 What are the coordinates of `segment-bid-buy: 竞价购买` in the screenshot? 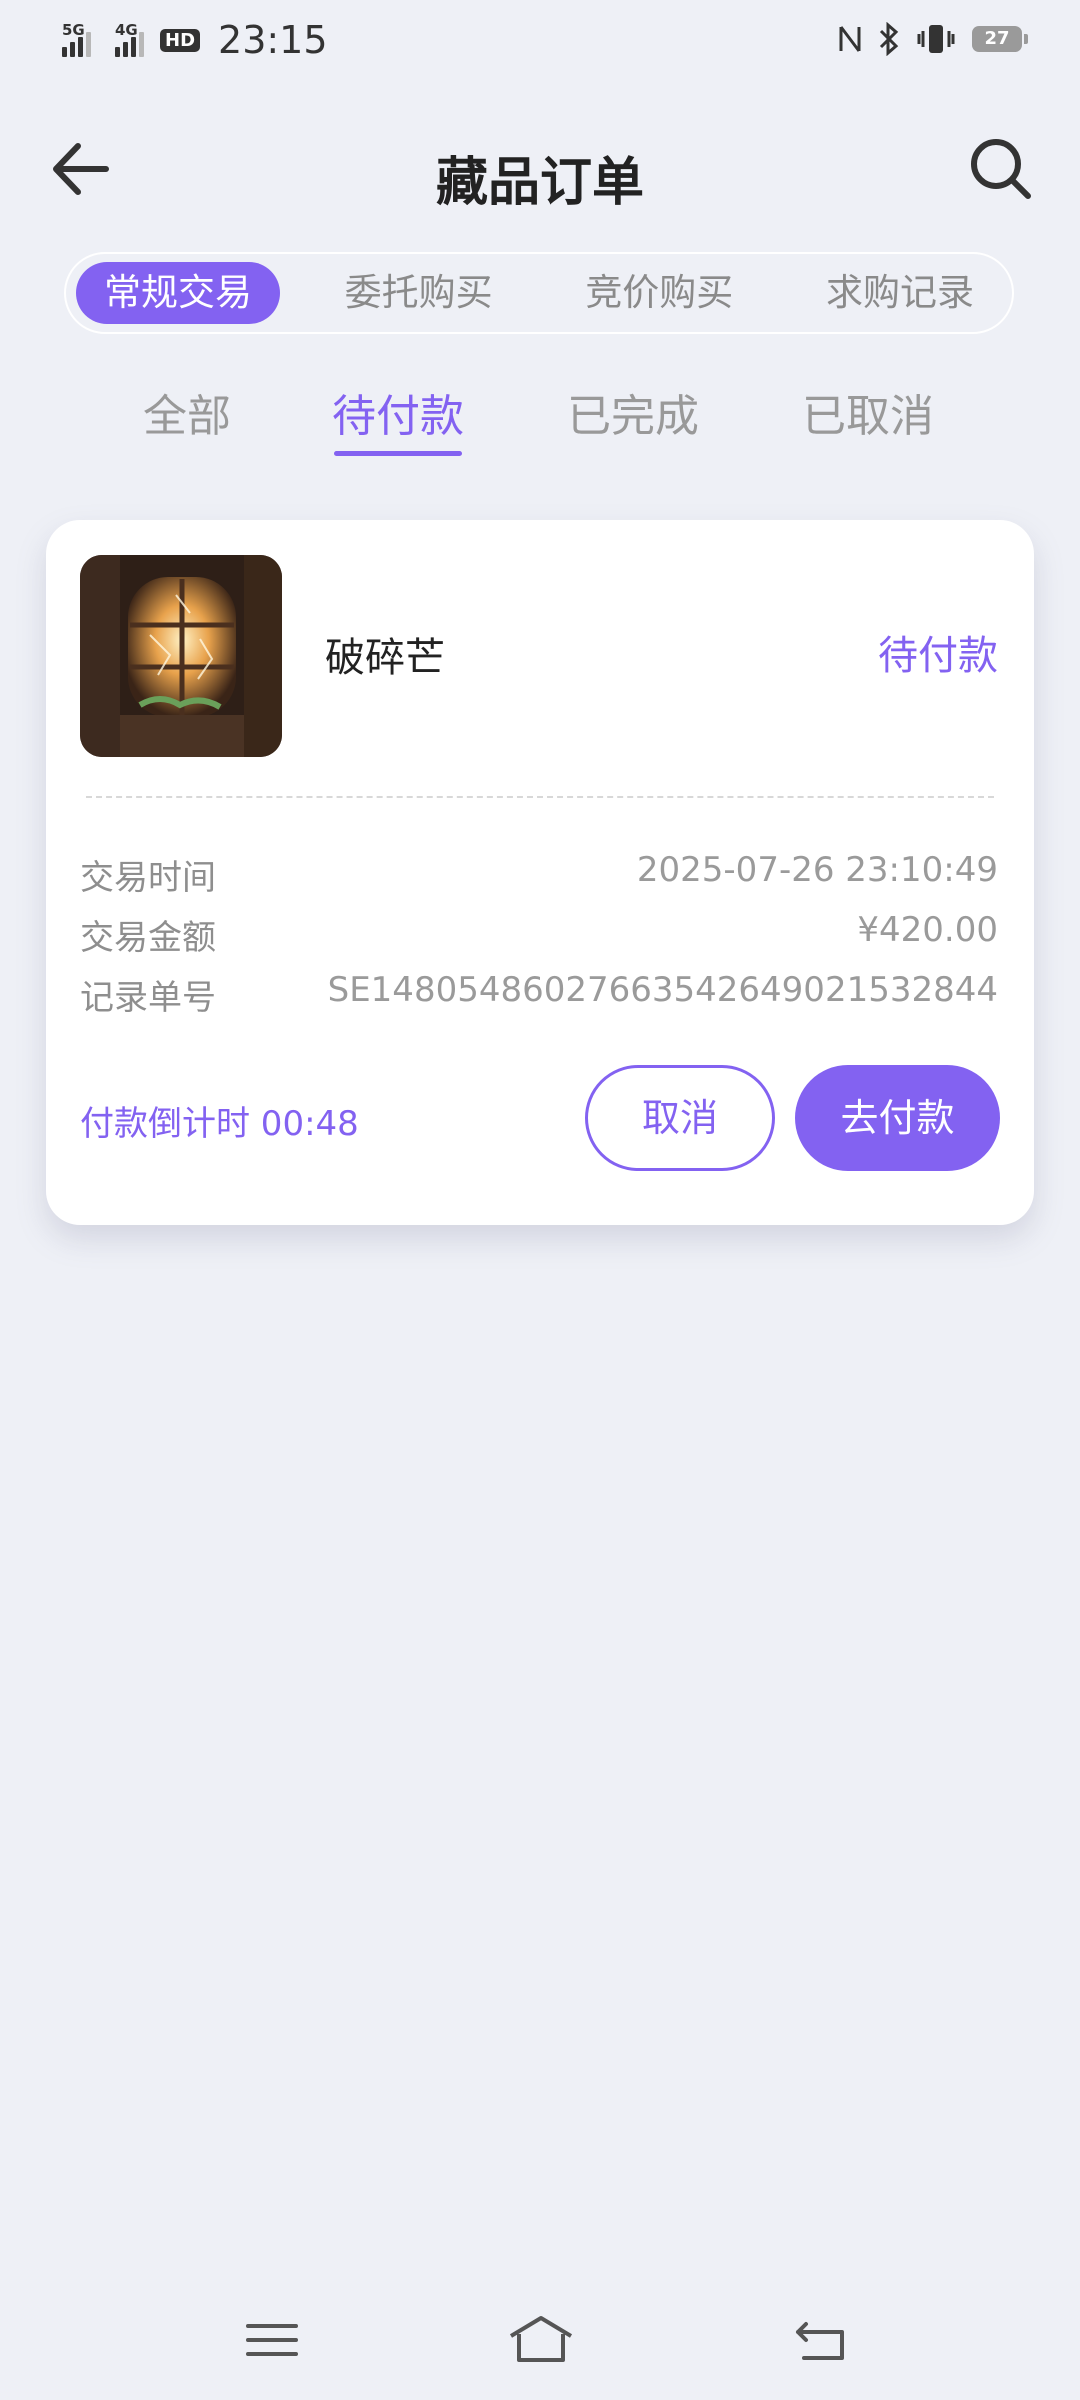 It's located at (659, 293).